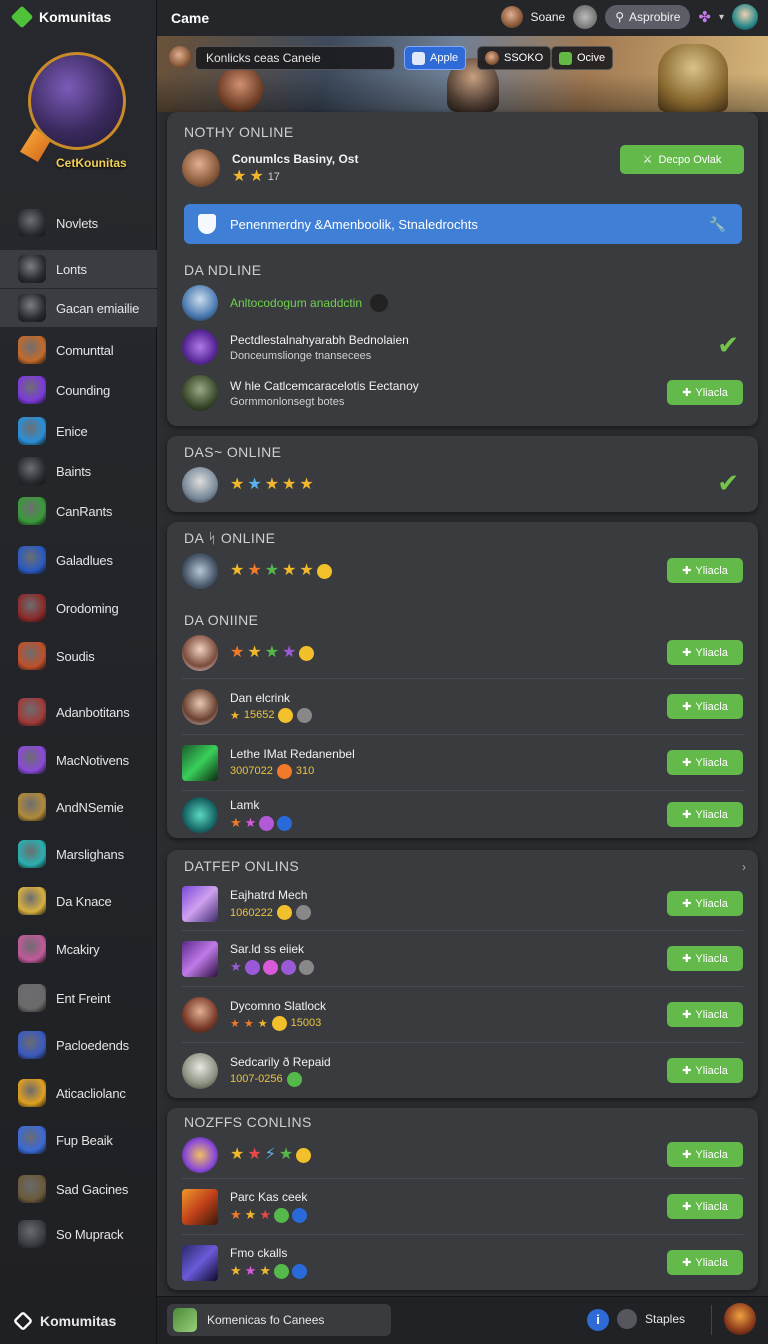 This screenshot has width=768, height=1344. Describe the element at coordinates (548, 17) in the screenshot. I see `user-name: Soane` at that location.